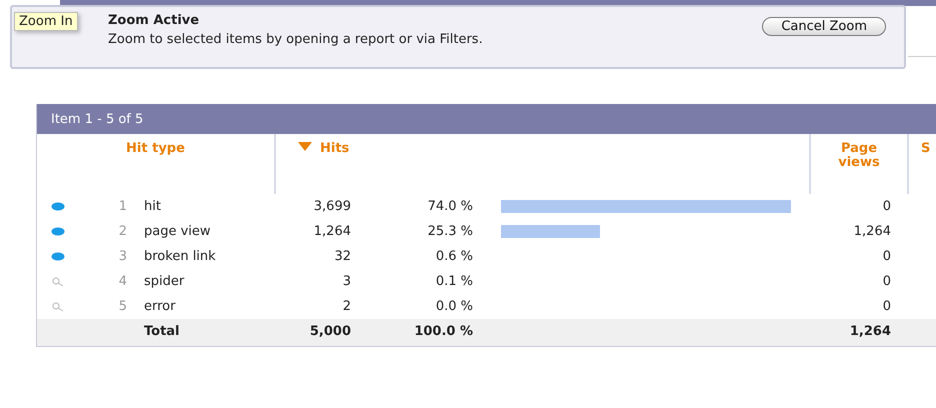 The height and width of the screenshot is (408, 936). I want to click on hits-value: 3, so click(346, 281).